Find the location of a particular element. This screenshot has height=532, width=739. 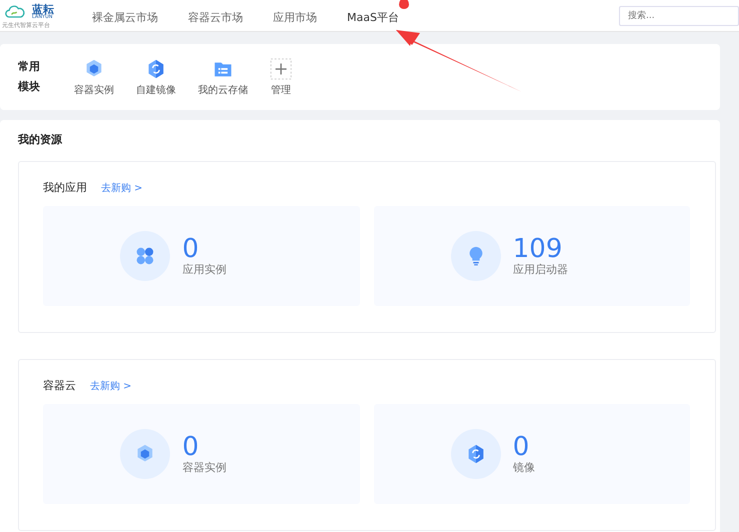

nav-link: 应用市场 is located at coordinates (295, 17).